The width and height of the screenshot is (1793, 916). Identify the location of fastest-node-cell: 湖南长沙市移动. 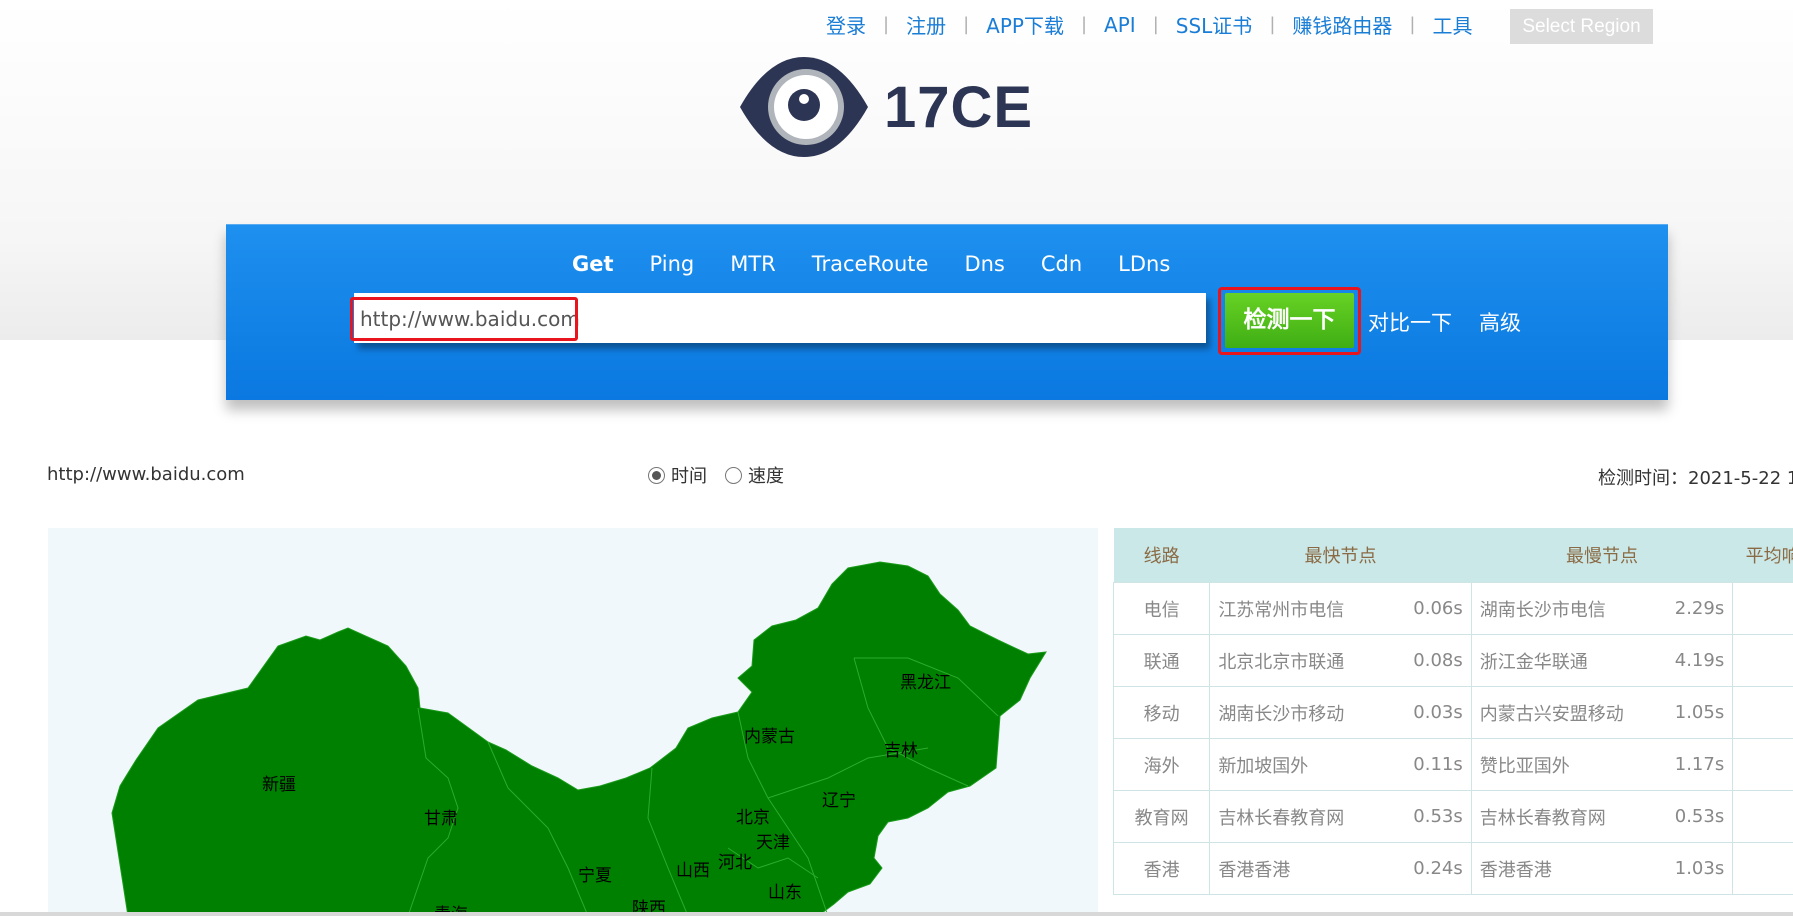
(1306, 712).